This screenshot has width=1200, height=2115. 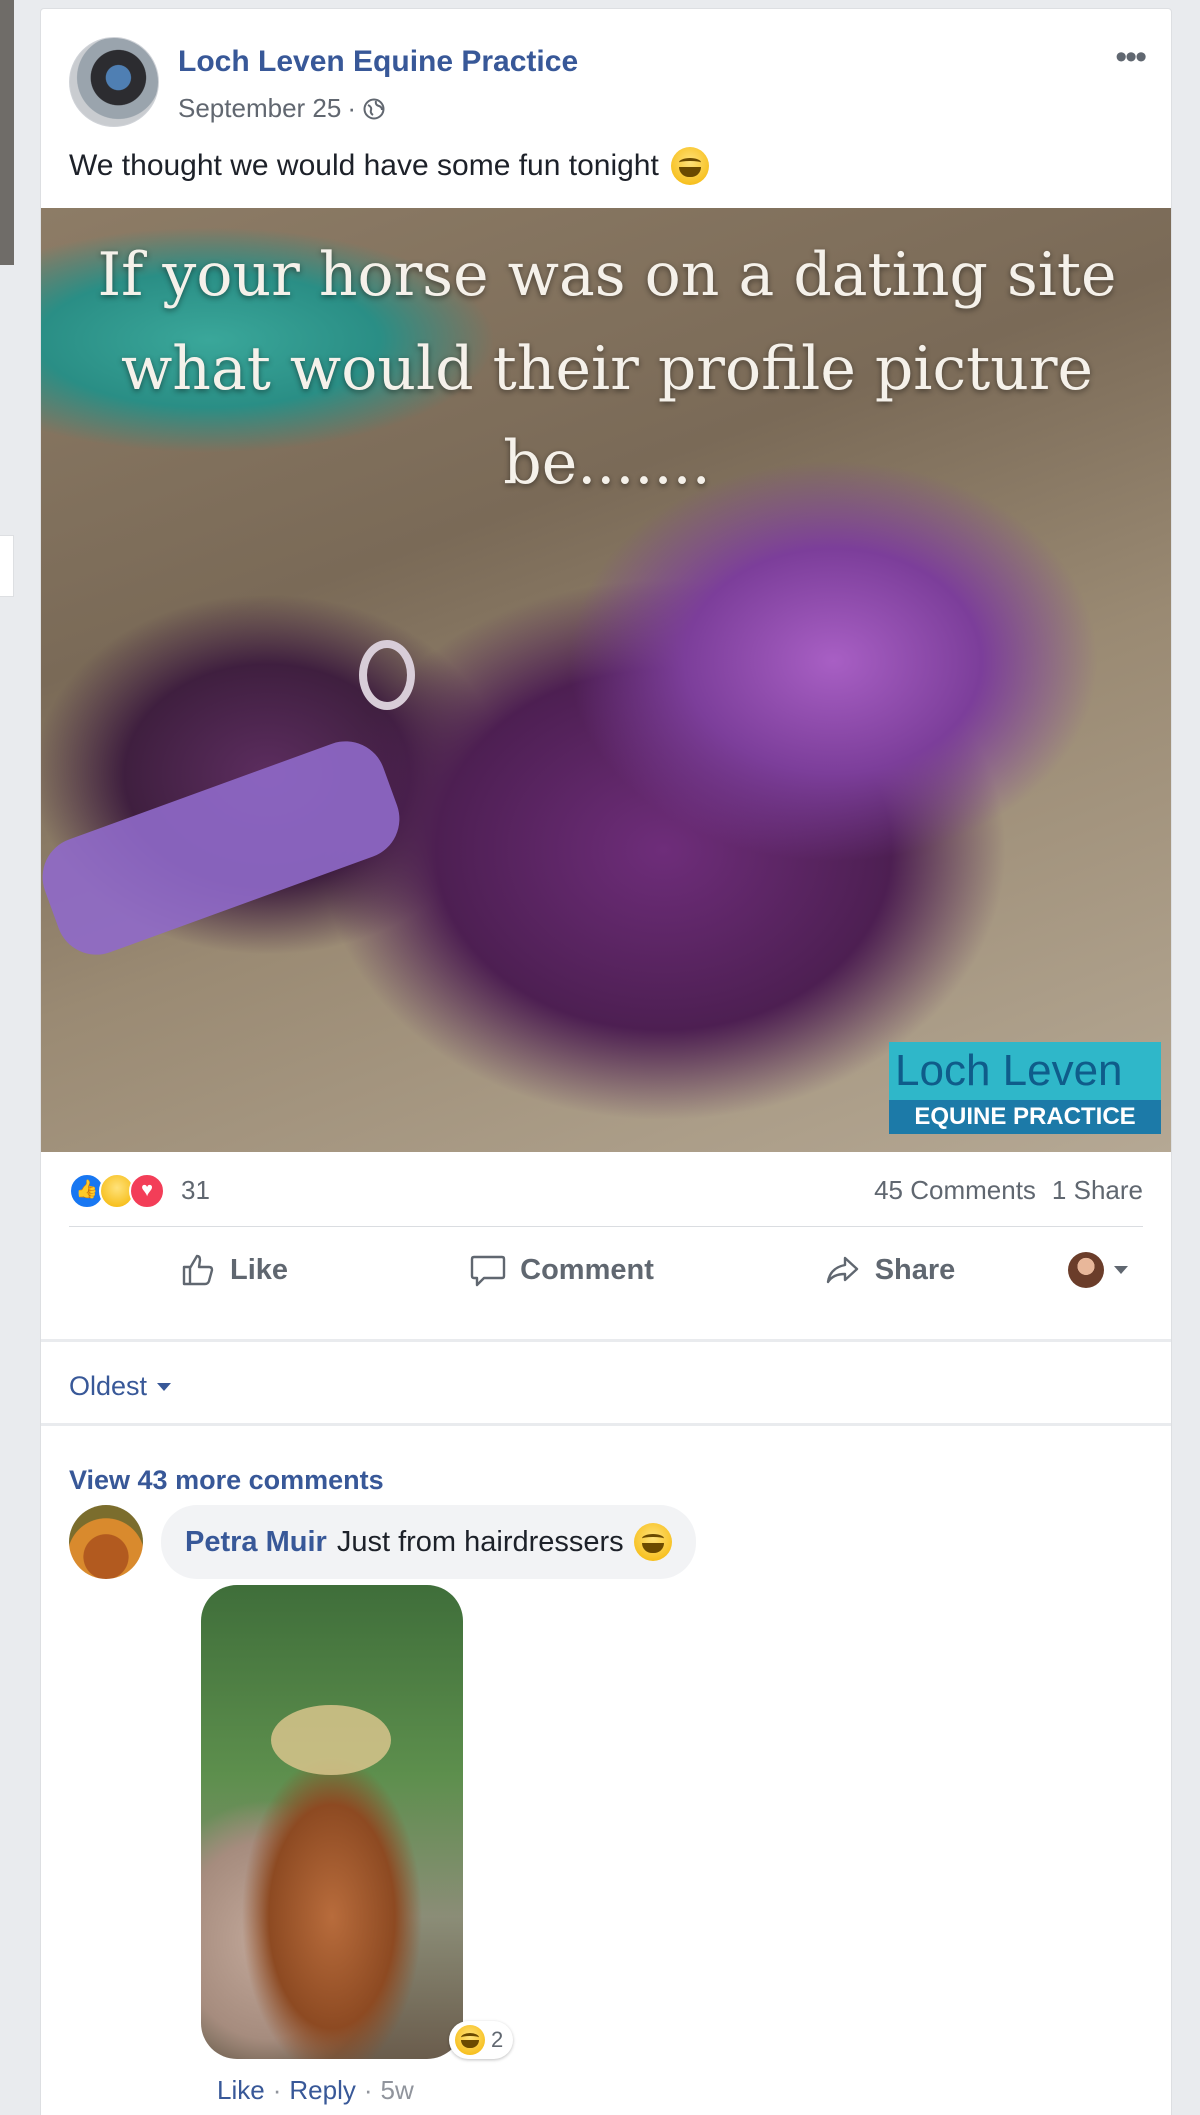 I want to click on practice-logo: Loch Leven EQUINE PRACTICE, so click(x=1025, y=1088).